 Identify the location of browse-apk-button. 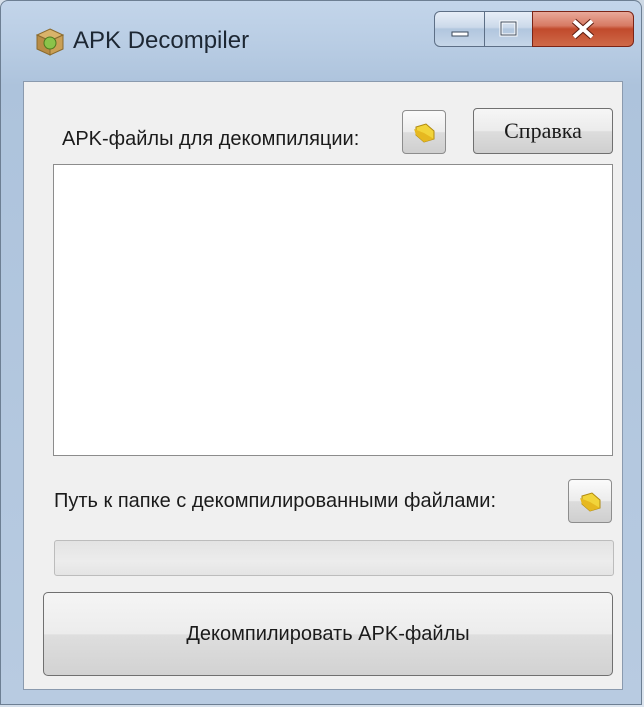
(424, 132).